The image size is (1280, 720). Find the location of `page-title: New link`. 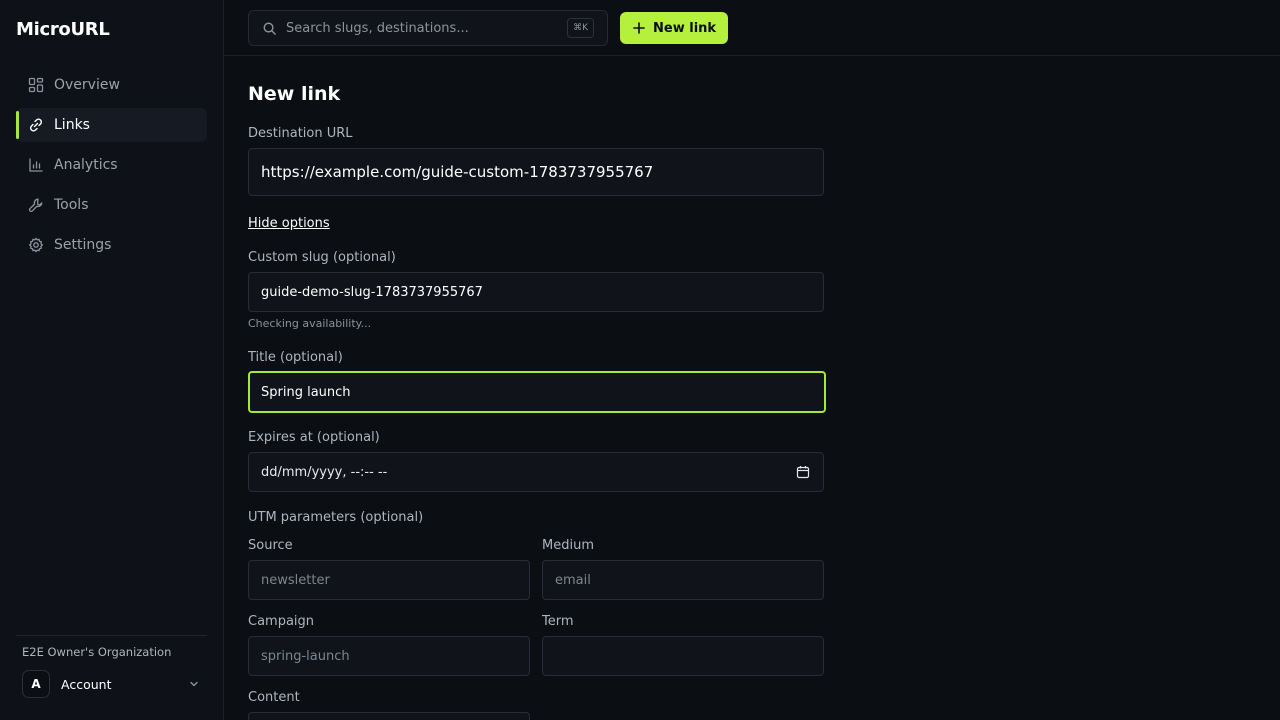

page-title: New link is located at coordinates (294, 94).